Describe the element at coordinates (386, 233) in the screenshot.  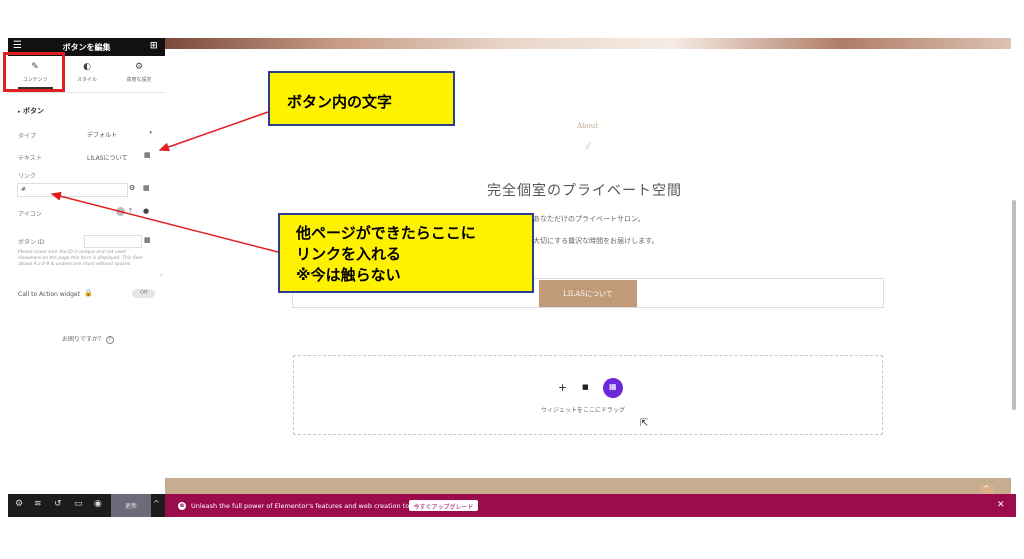
I see `callout-line-1: 他ページができたらここに` at that location.